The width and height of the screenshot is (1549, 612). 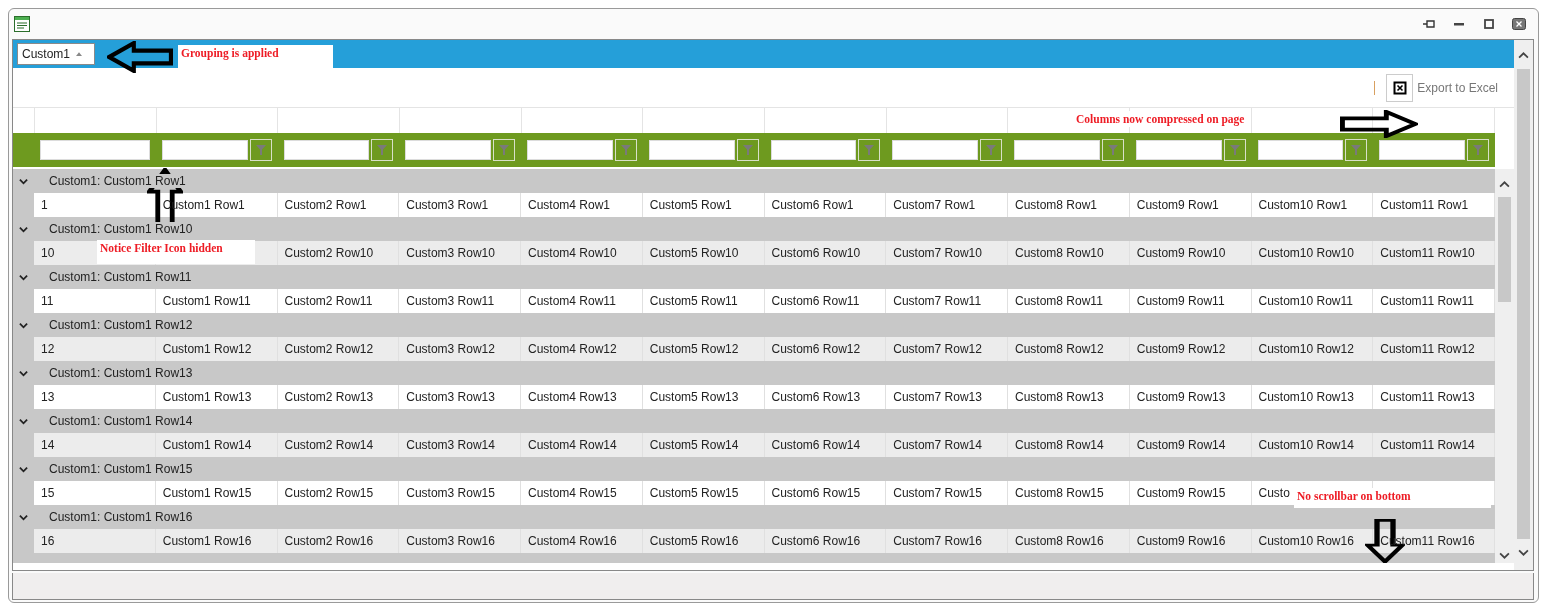 I want to click on table-cell: Custom4 Row13, so click(x=572, y=397).